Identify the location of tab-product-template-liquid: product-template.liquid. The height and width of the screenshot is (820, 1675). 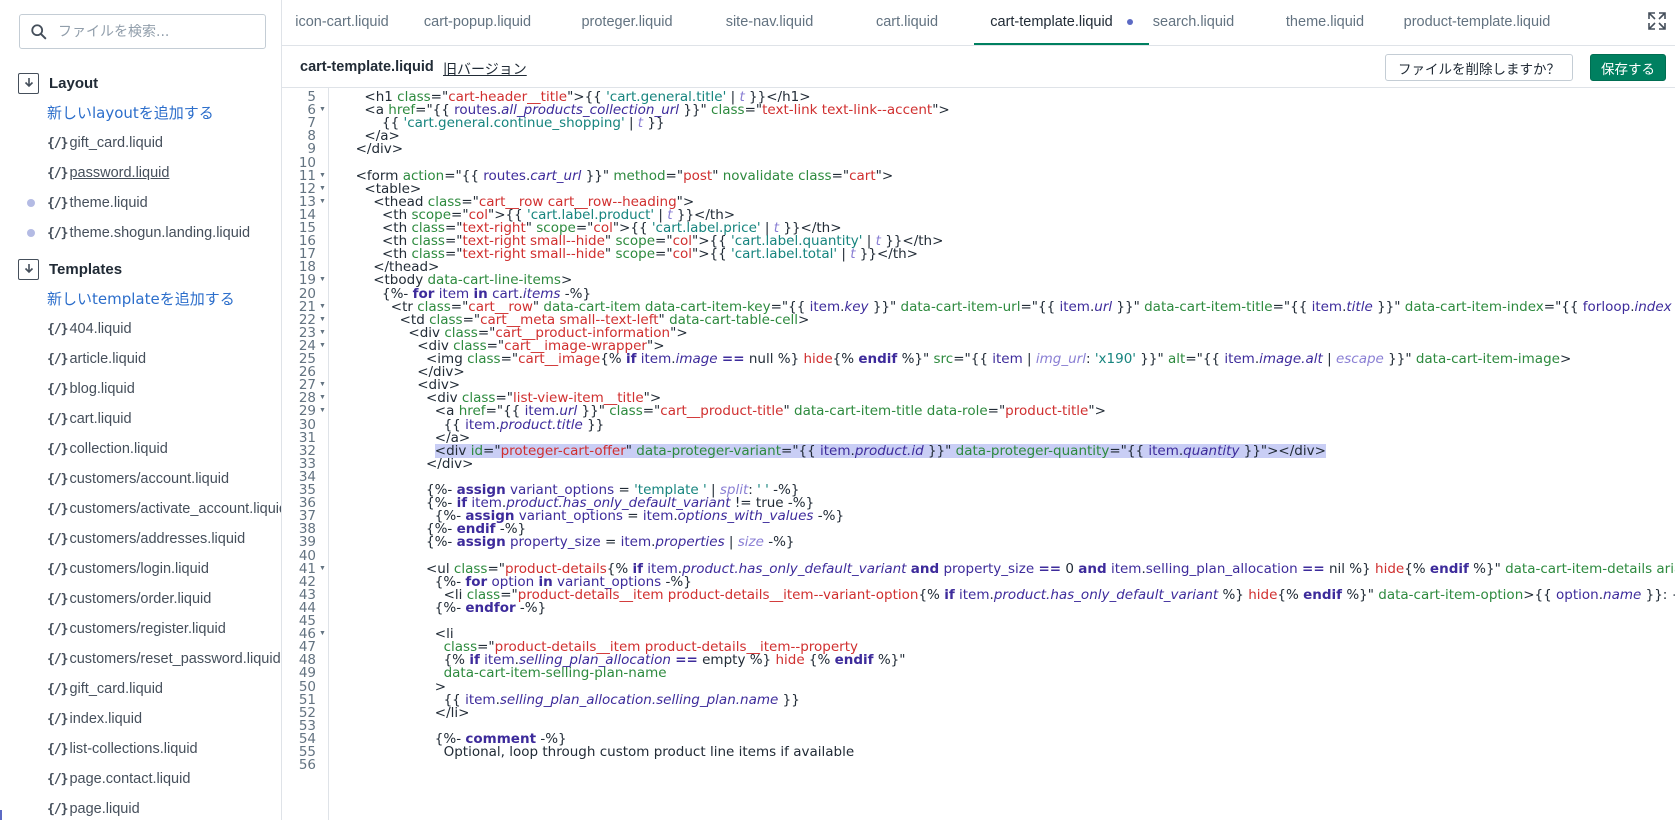
(1477, 22).